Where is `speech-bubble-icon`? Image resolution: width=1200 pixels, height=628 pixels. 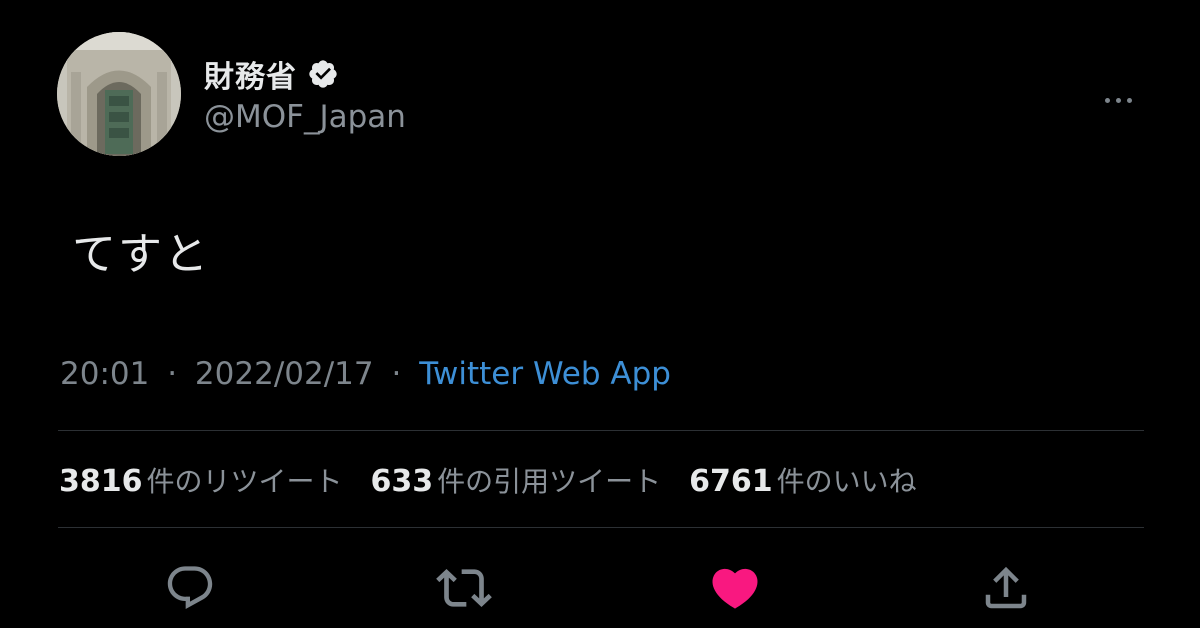
speech-bubble-icon is located at coordinates (190, 588).